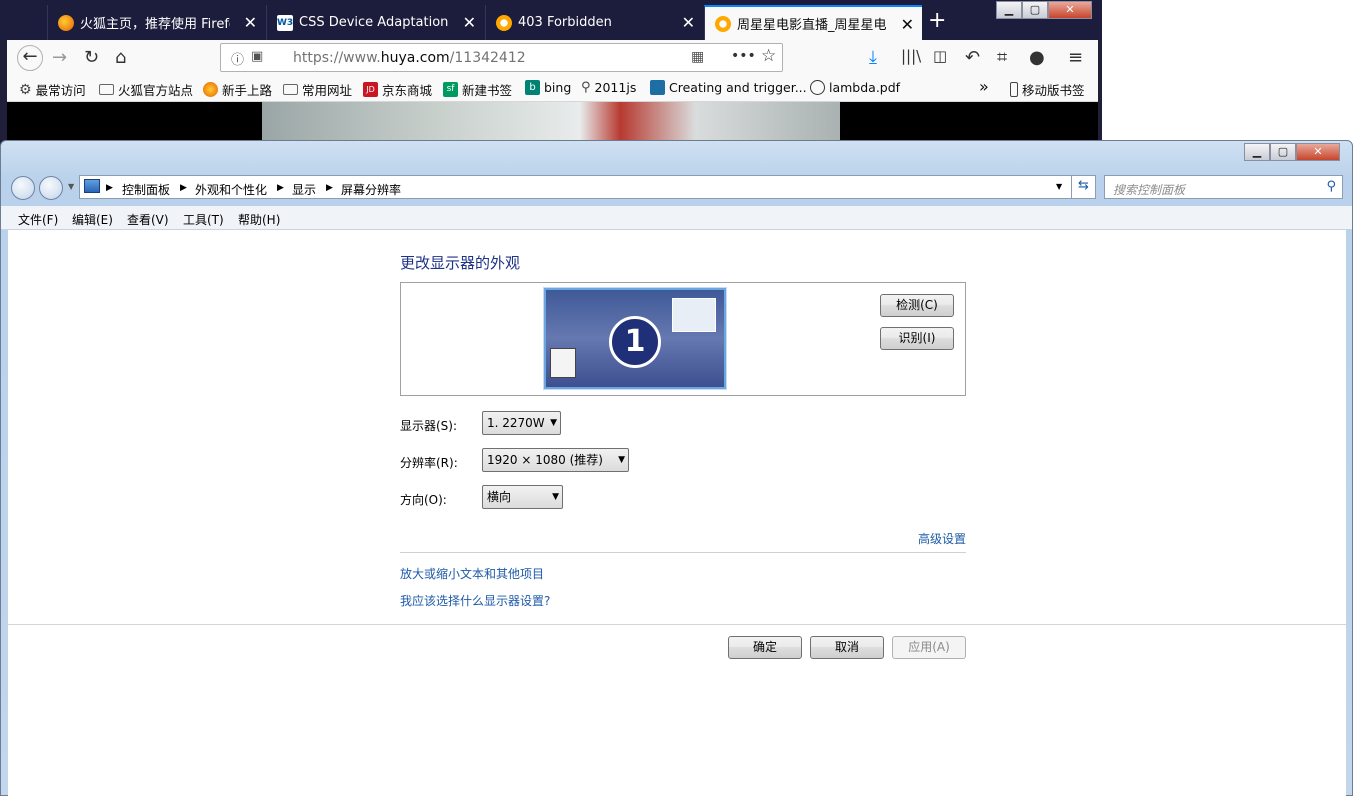  I want to click on tab-css-device: W3 CSS Device Adaptation Mod ✕, so click(375, 22).